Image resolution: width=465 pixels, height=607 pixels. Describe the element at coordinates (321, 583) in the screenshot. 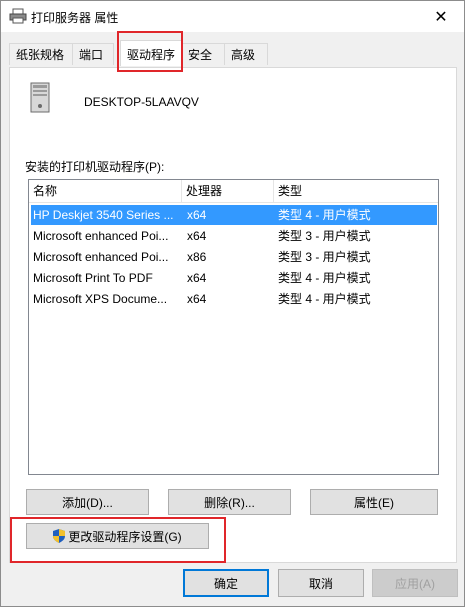

I see `cancel-button: 取消` at that location.